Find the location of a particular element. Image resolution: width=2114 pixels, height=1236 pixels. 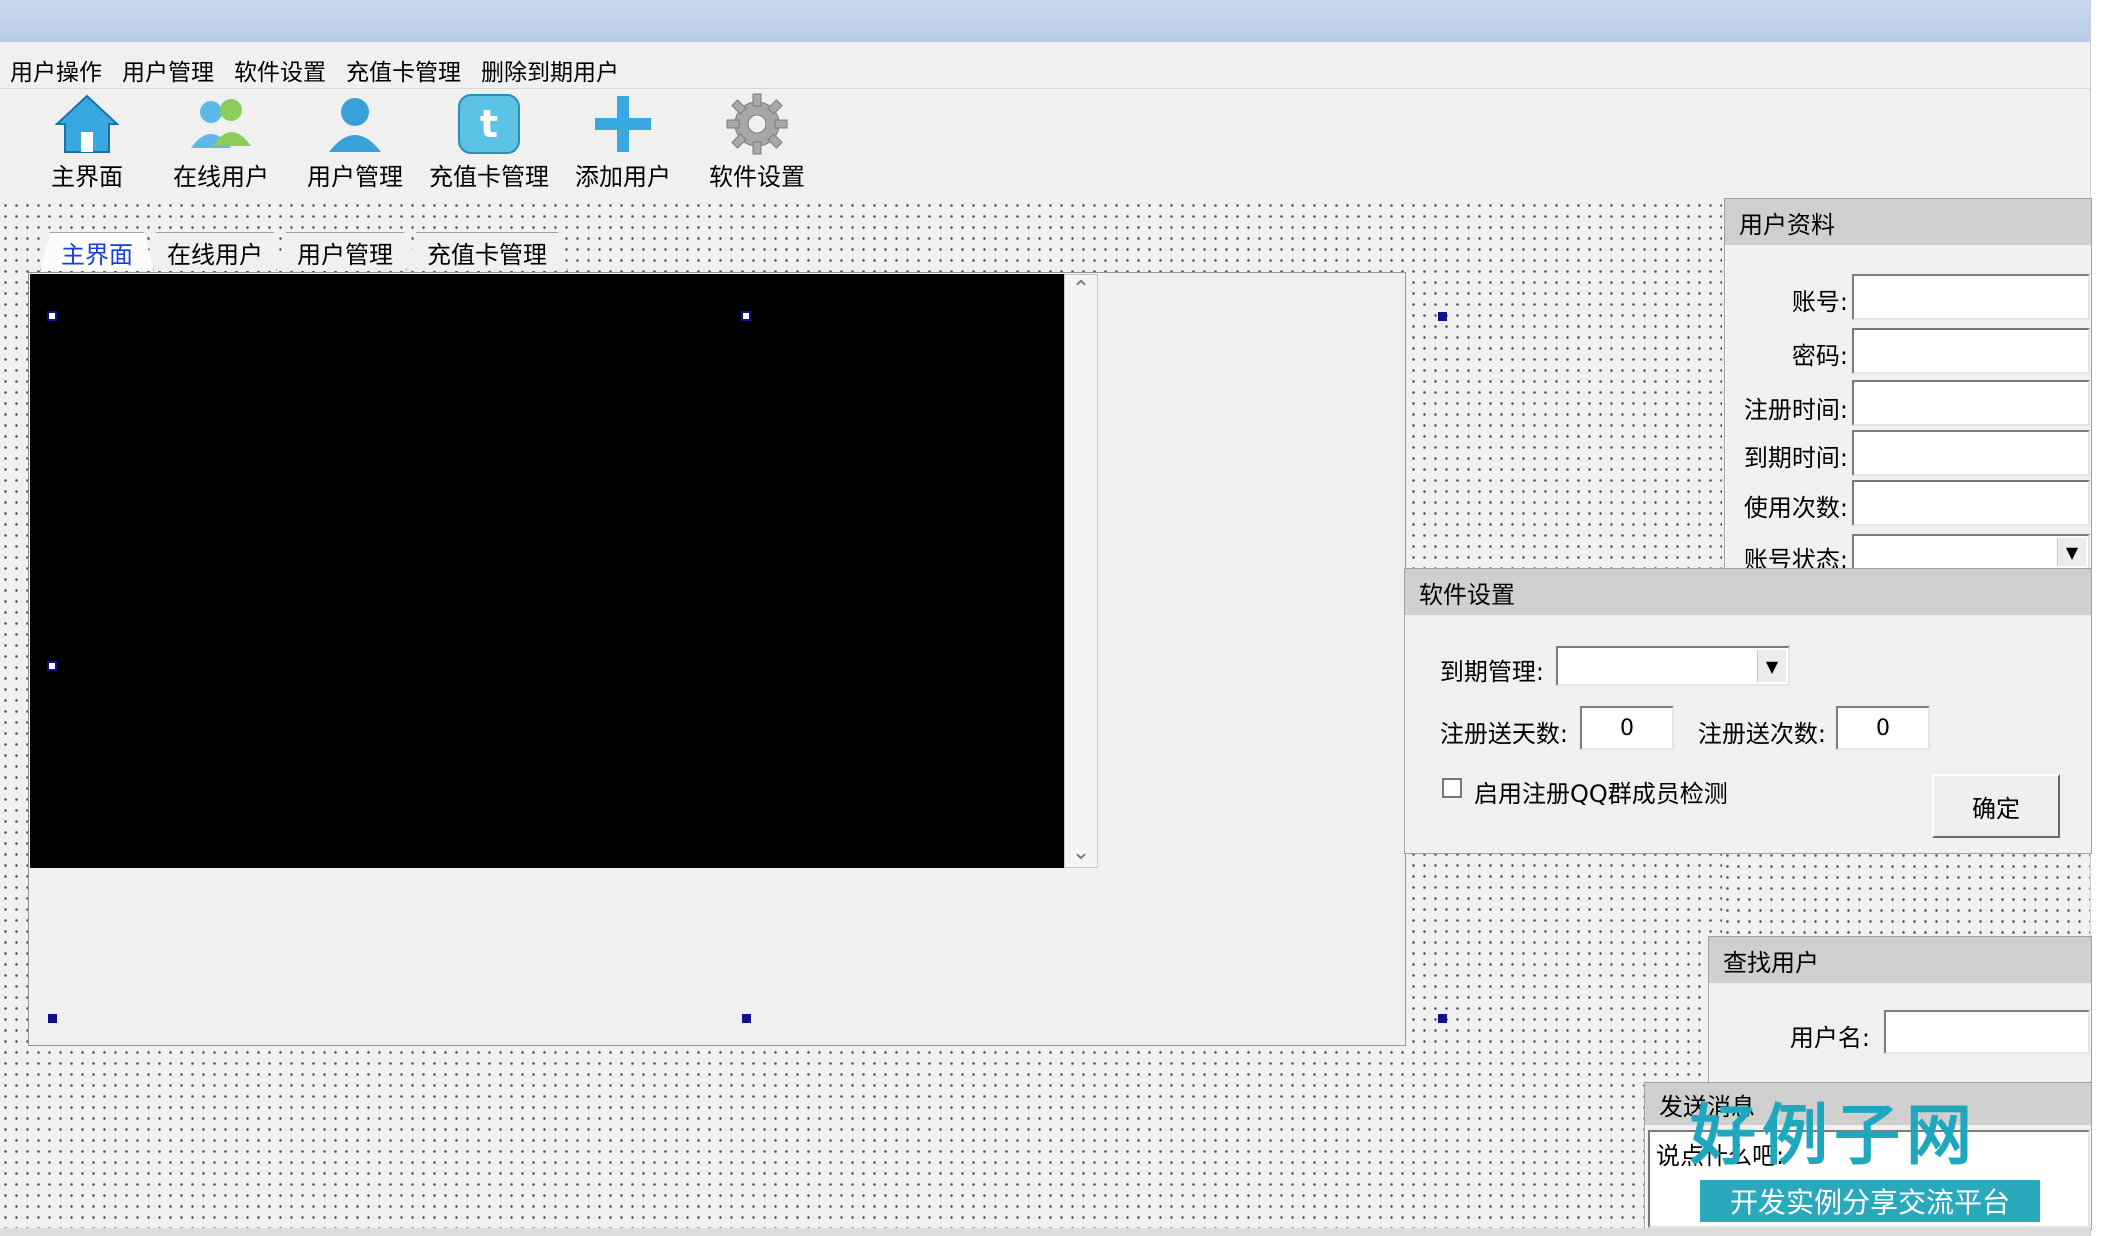

usage-count-label: 使用次数: is located at coordinates (1795, 508).